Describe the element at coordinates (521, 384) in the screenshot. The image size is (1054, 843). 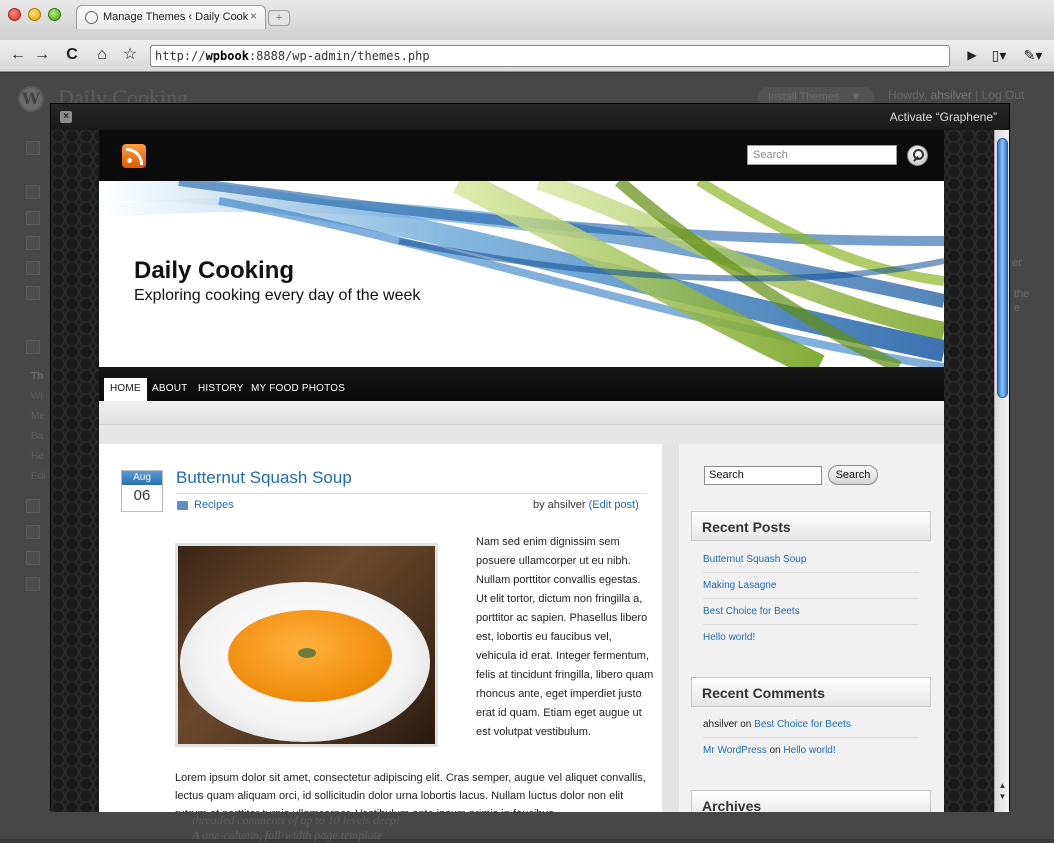
I see `theme-navigation: HOME ABOUT HISTORY MY FOOD PHOTOS` at that location.